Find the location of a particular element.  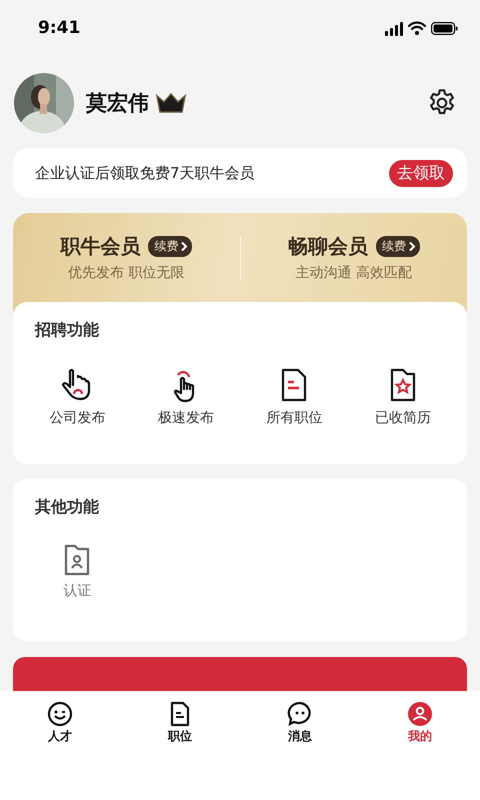

feature-item: 已收简历 is located at coordinates (402, 397).